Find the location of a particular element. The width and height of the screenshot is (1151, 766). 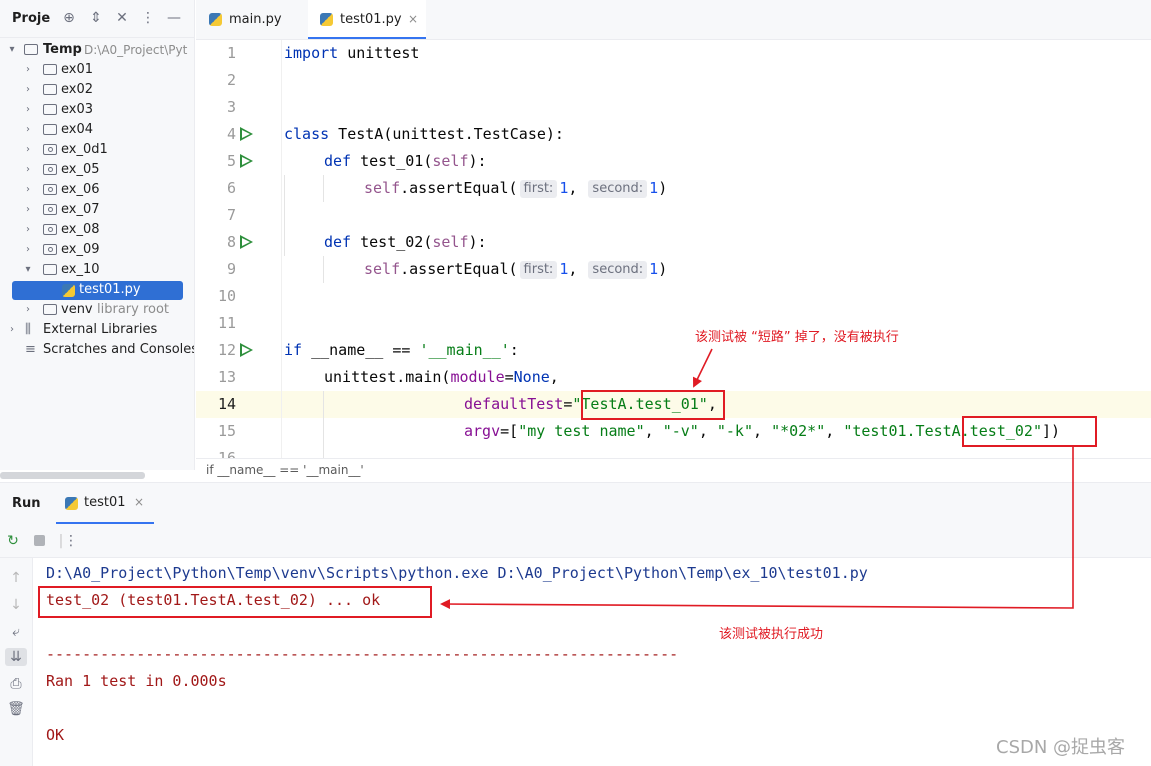

arrow-to-console-result is located at coordinates (757, 528).